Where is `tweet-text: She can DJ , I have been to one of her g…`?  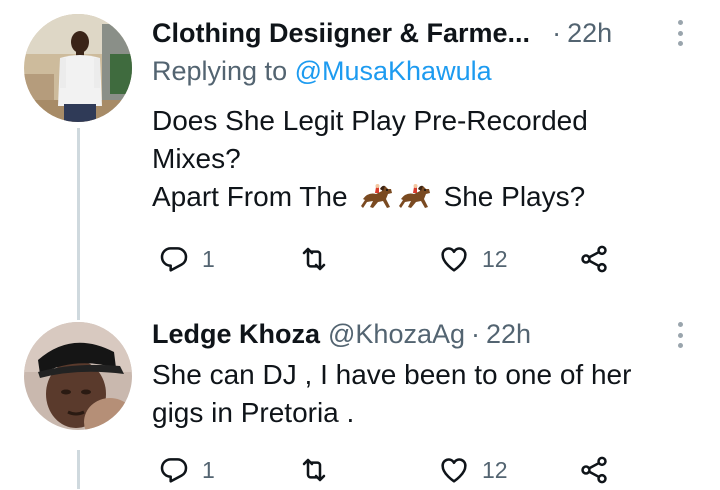 tweet-text: She can DJ , I have been to one of her g… is located at coordinates (391, 394).